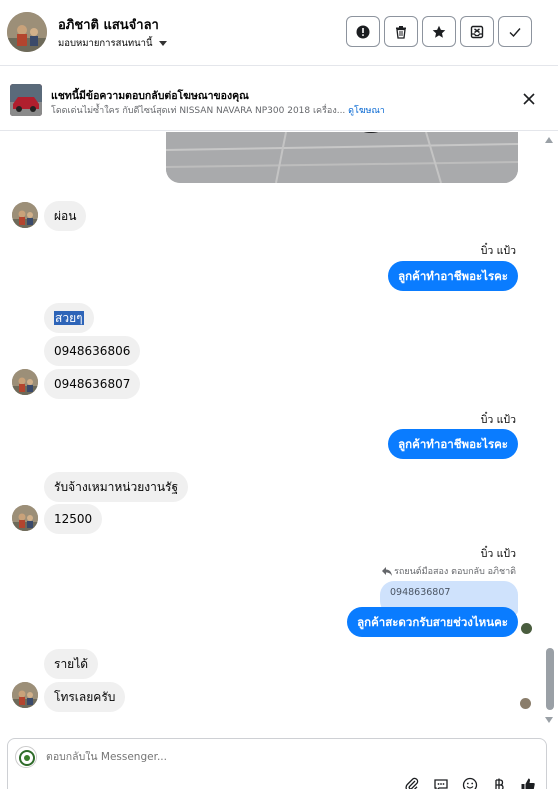 The height and width of the screenshot is (789, 558). I want to click on selected-text: สวยๆ, so click(69, 318).